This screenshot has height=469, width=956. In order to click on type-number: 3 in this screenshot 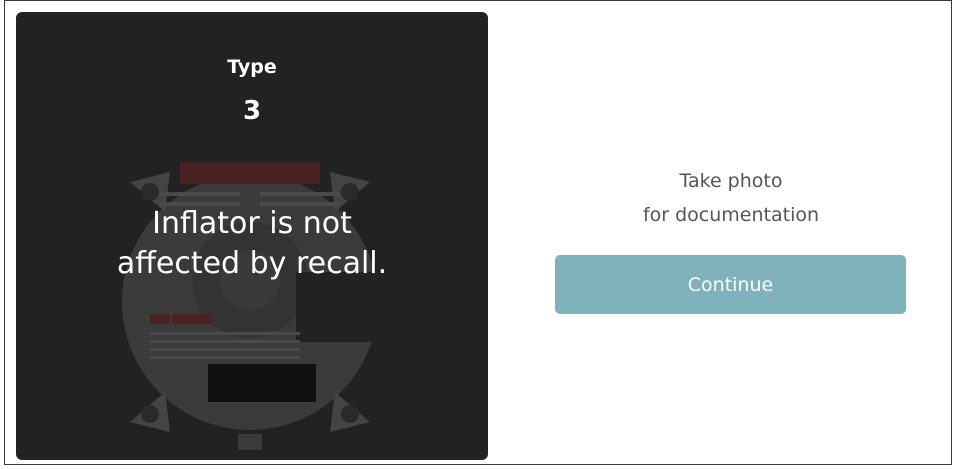, I will do `click(252, 111)`.